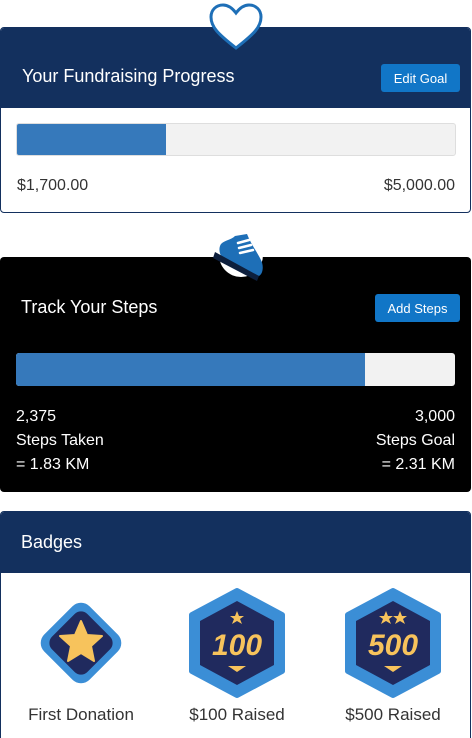  Describe the element at coordinates (81, 714) in the screenshot. I see `badge-label: First Donation` at that location.